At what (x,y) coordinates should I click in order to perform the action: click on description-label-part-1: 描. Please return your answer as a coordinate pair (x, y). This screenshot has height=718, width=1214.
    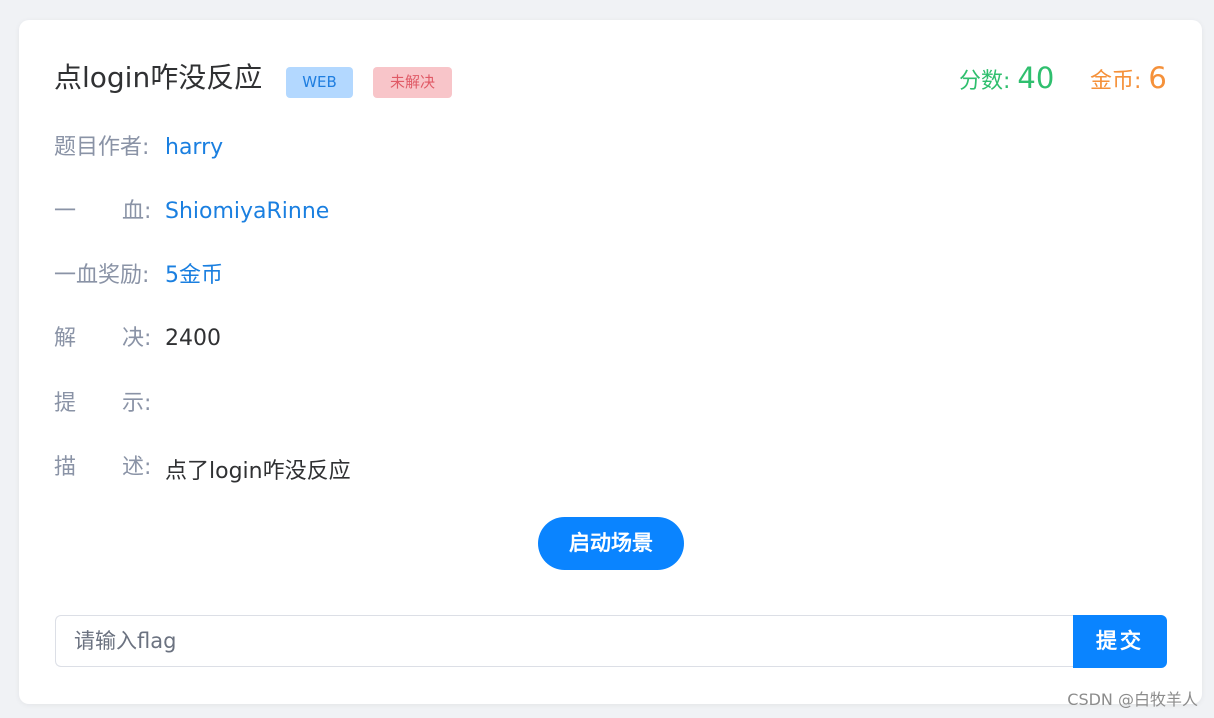
    Looking at the image, I should click on (65, 467).